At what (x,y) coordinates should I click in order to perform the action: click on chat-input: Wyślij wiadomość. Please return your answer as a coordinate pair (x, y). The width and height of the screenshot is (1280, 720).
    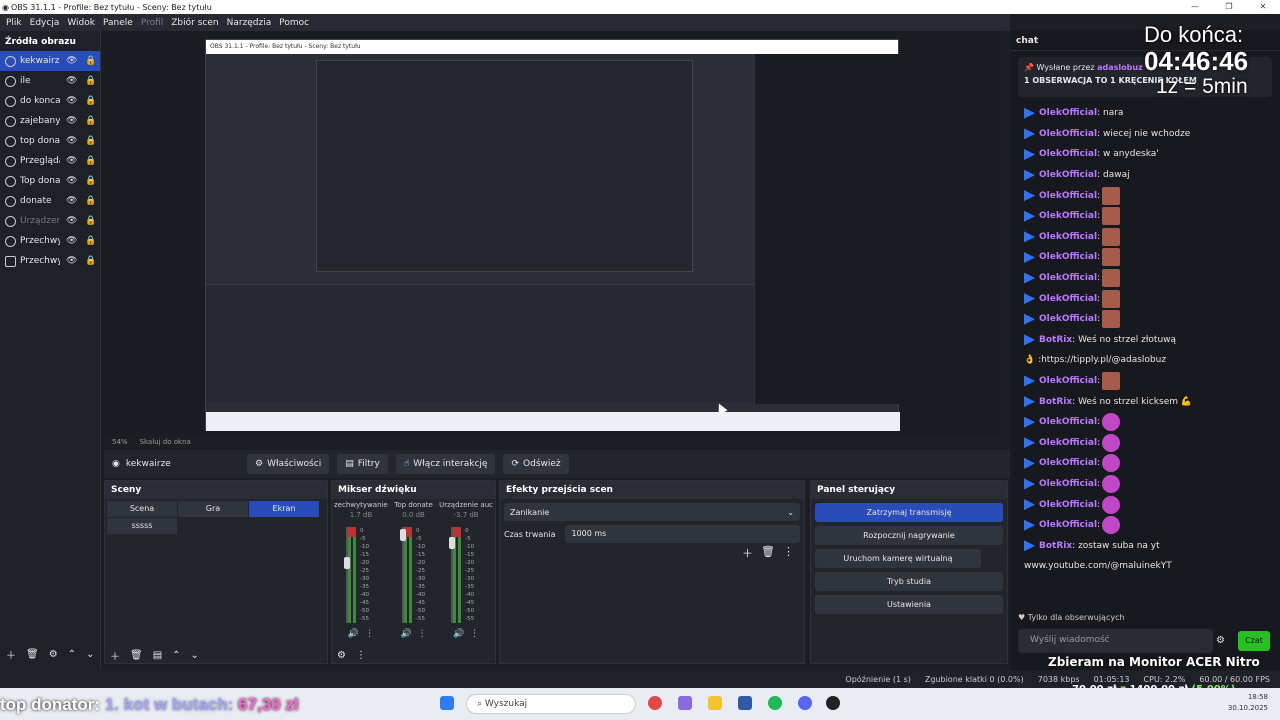
    Looking at the image, I should click on (1115, 641).